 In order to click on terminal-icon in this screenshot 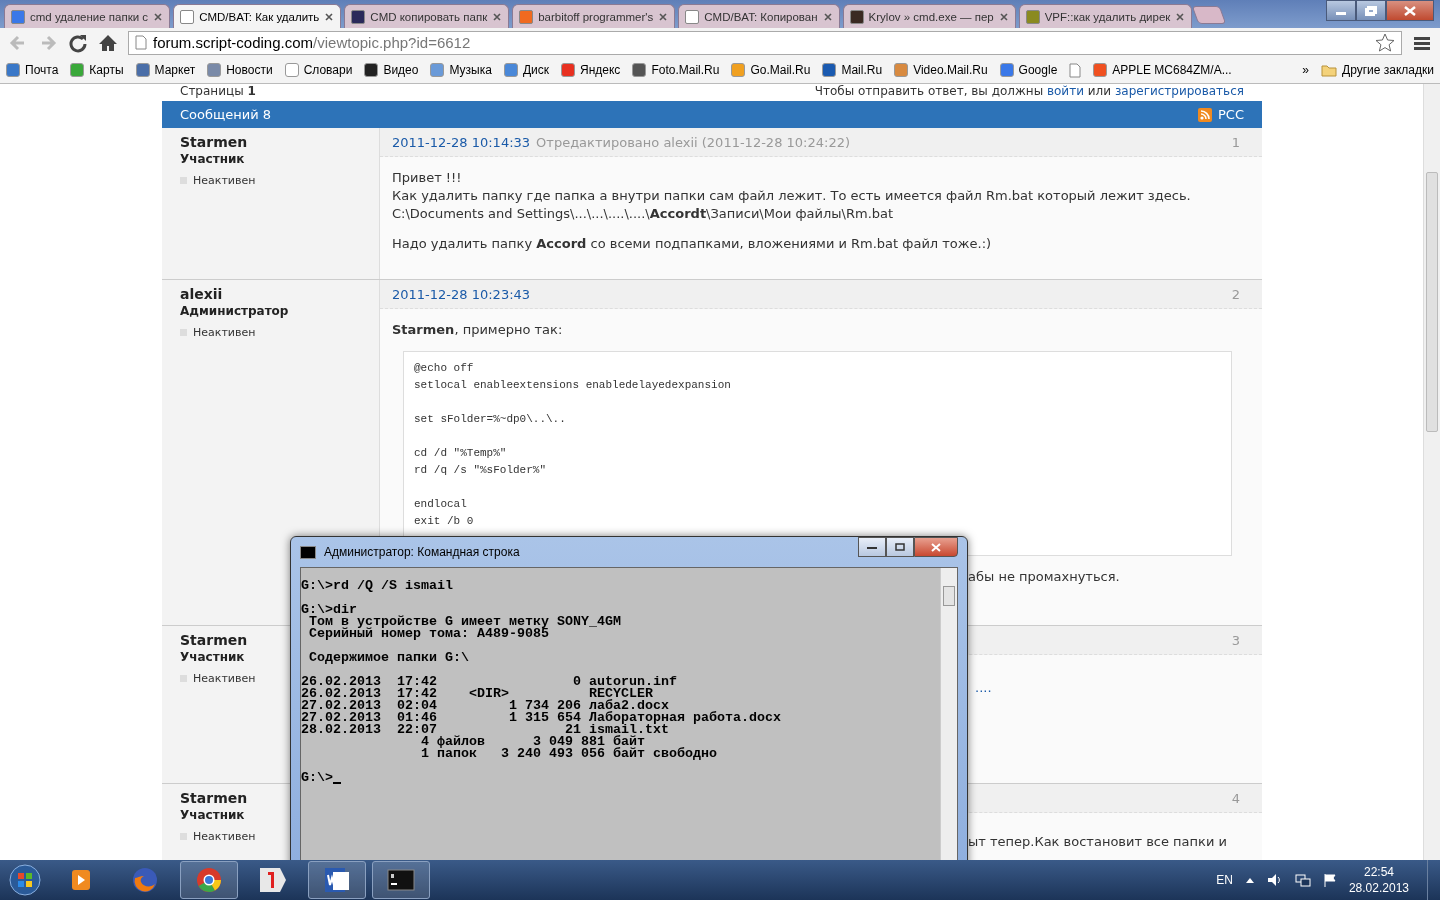, I will do `click(308, 552)`.